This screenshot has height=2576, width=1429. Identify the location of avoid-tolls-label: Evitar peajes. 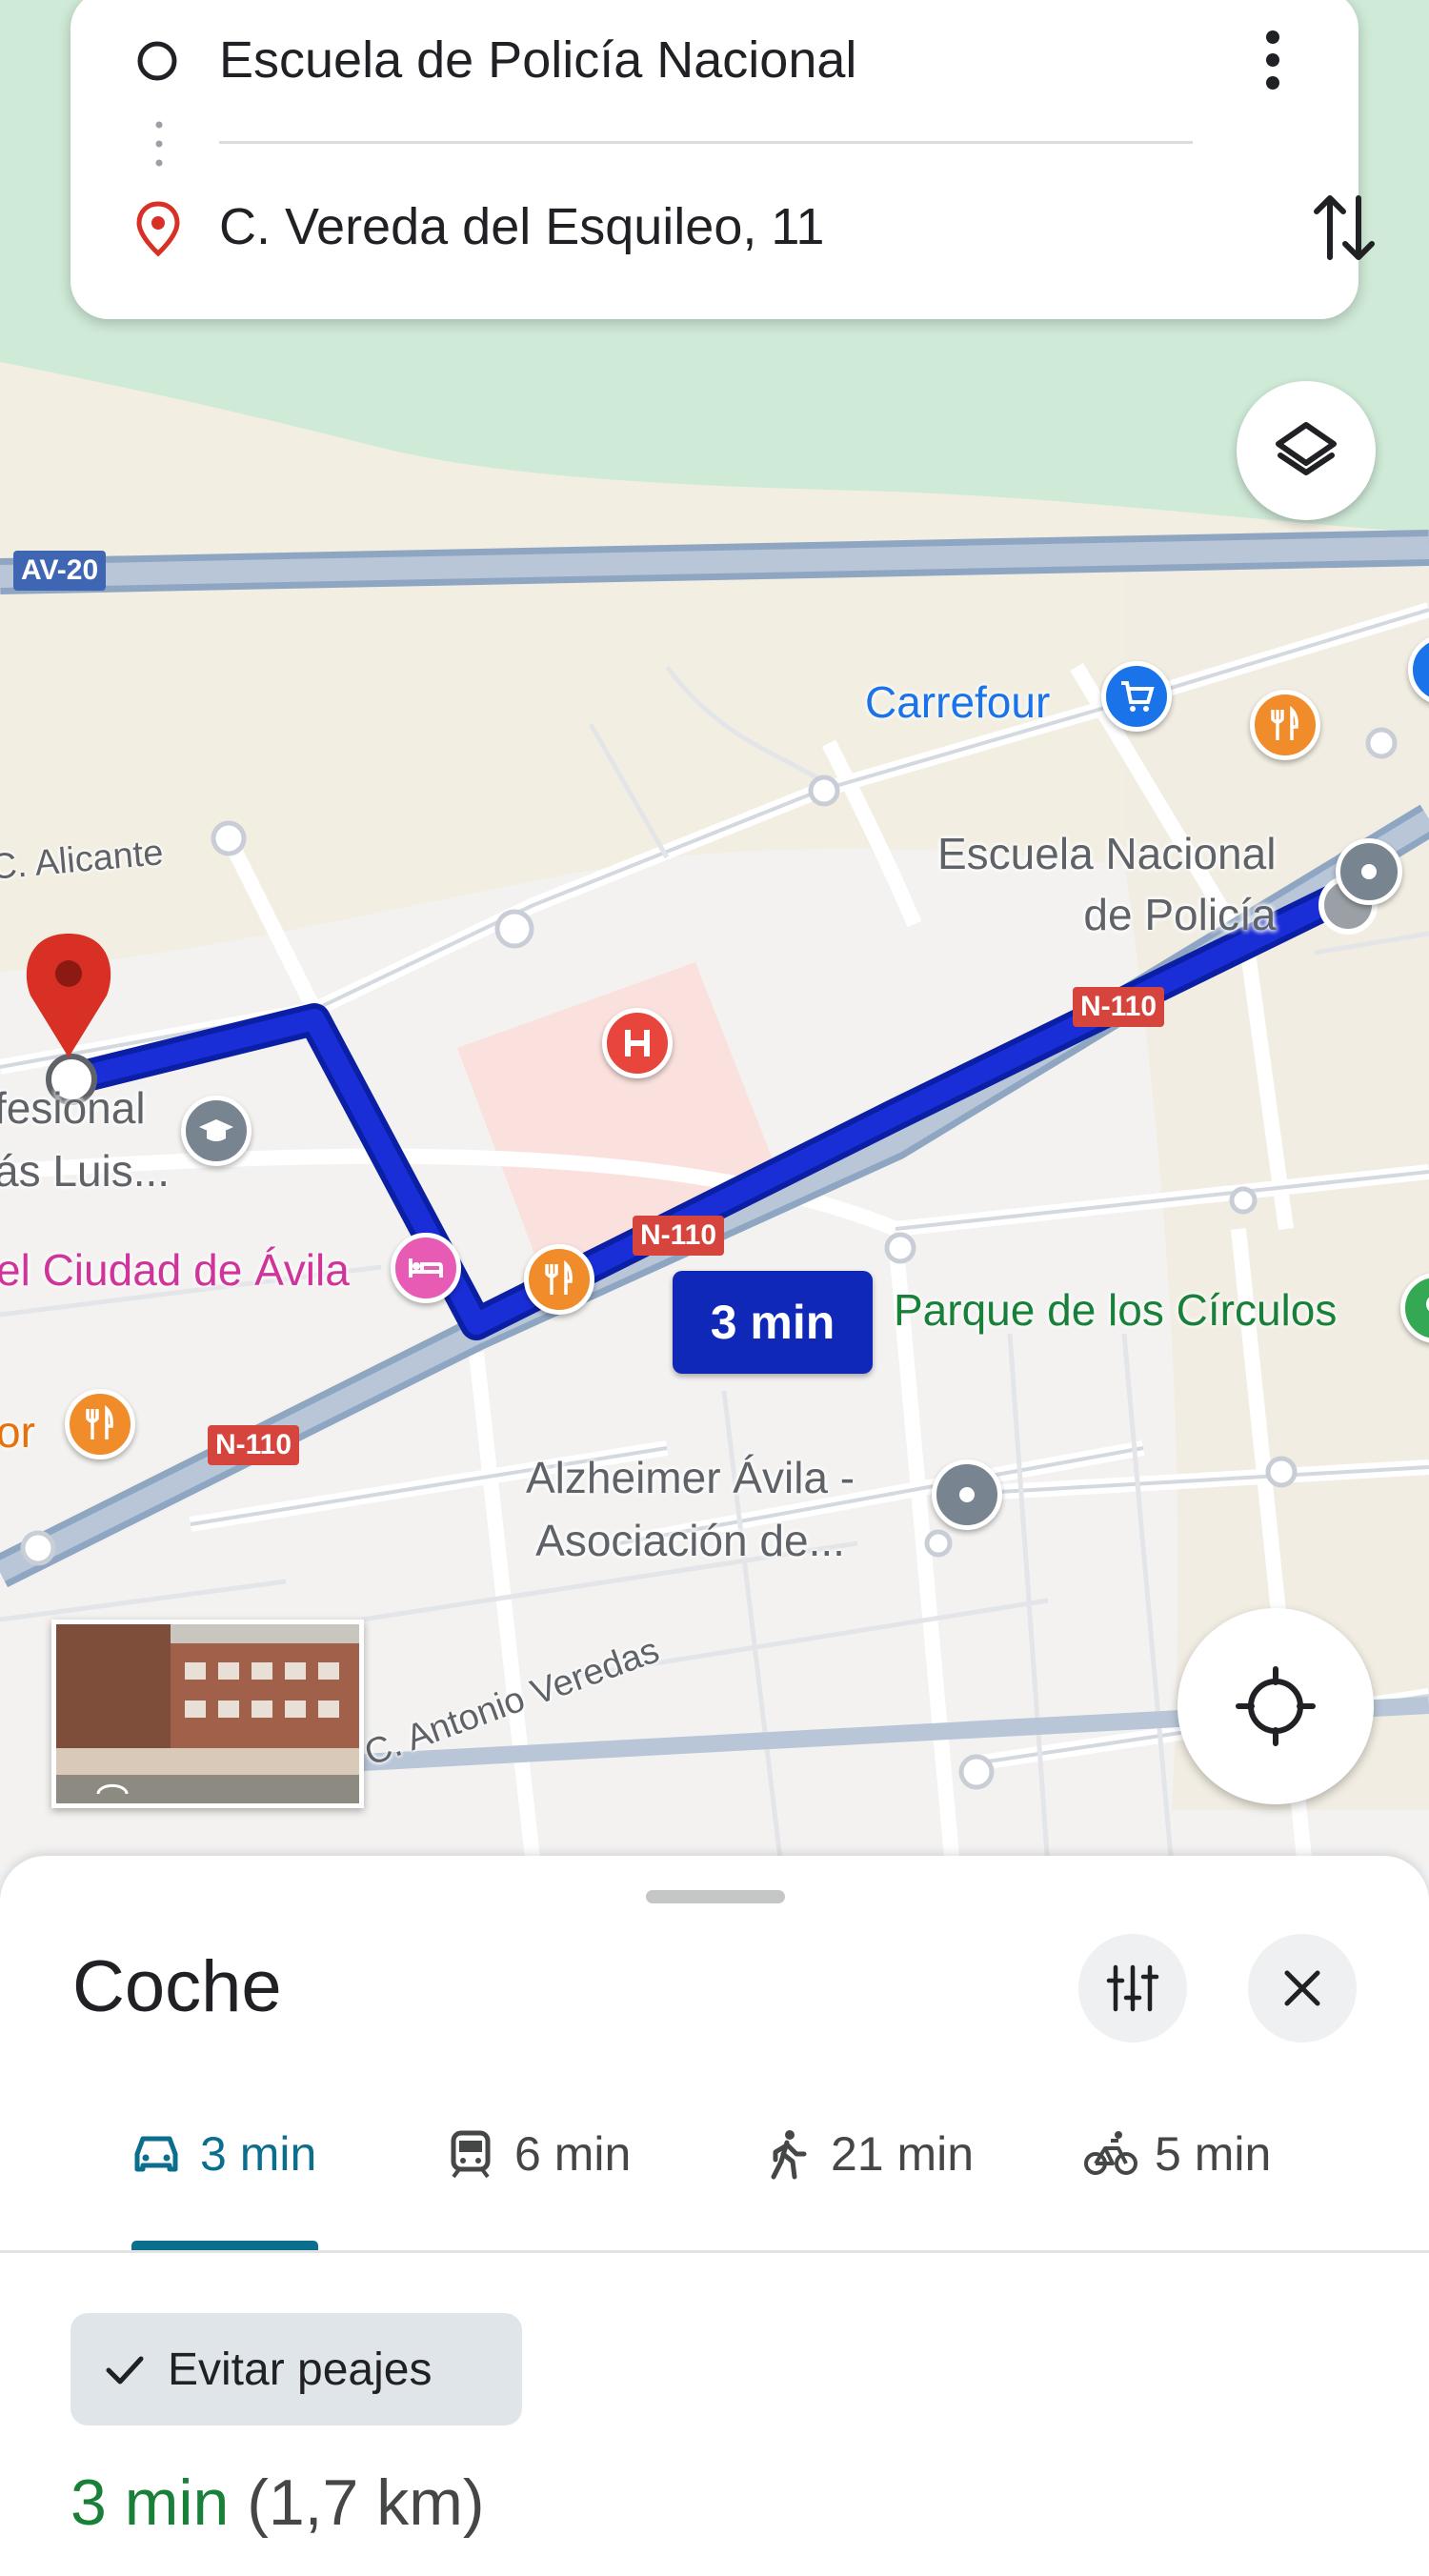
(300, 2370).